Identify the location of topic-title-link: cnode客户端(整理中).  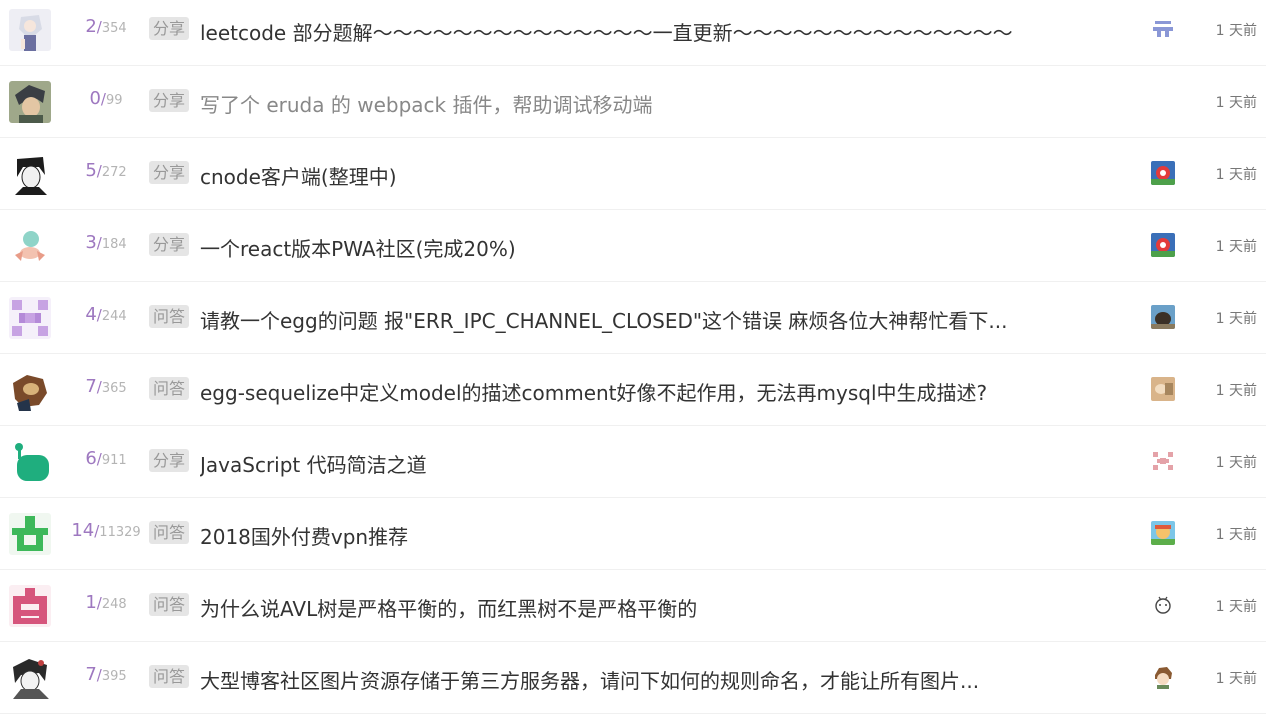
(298, 175).